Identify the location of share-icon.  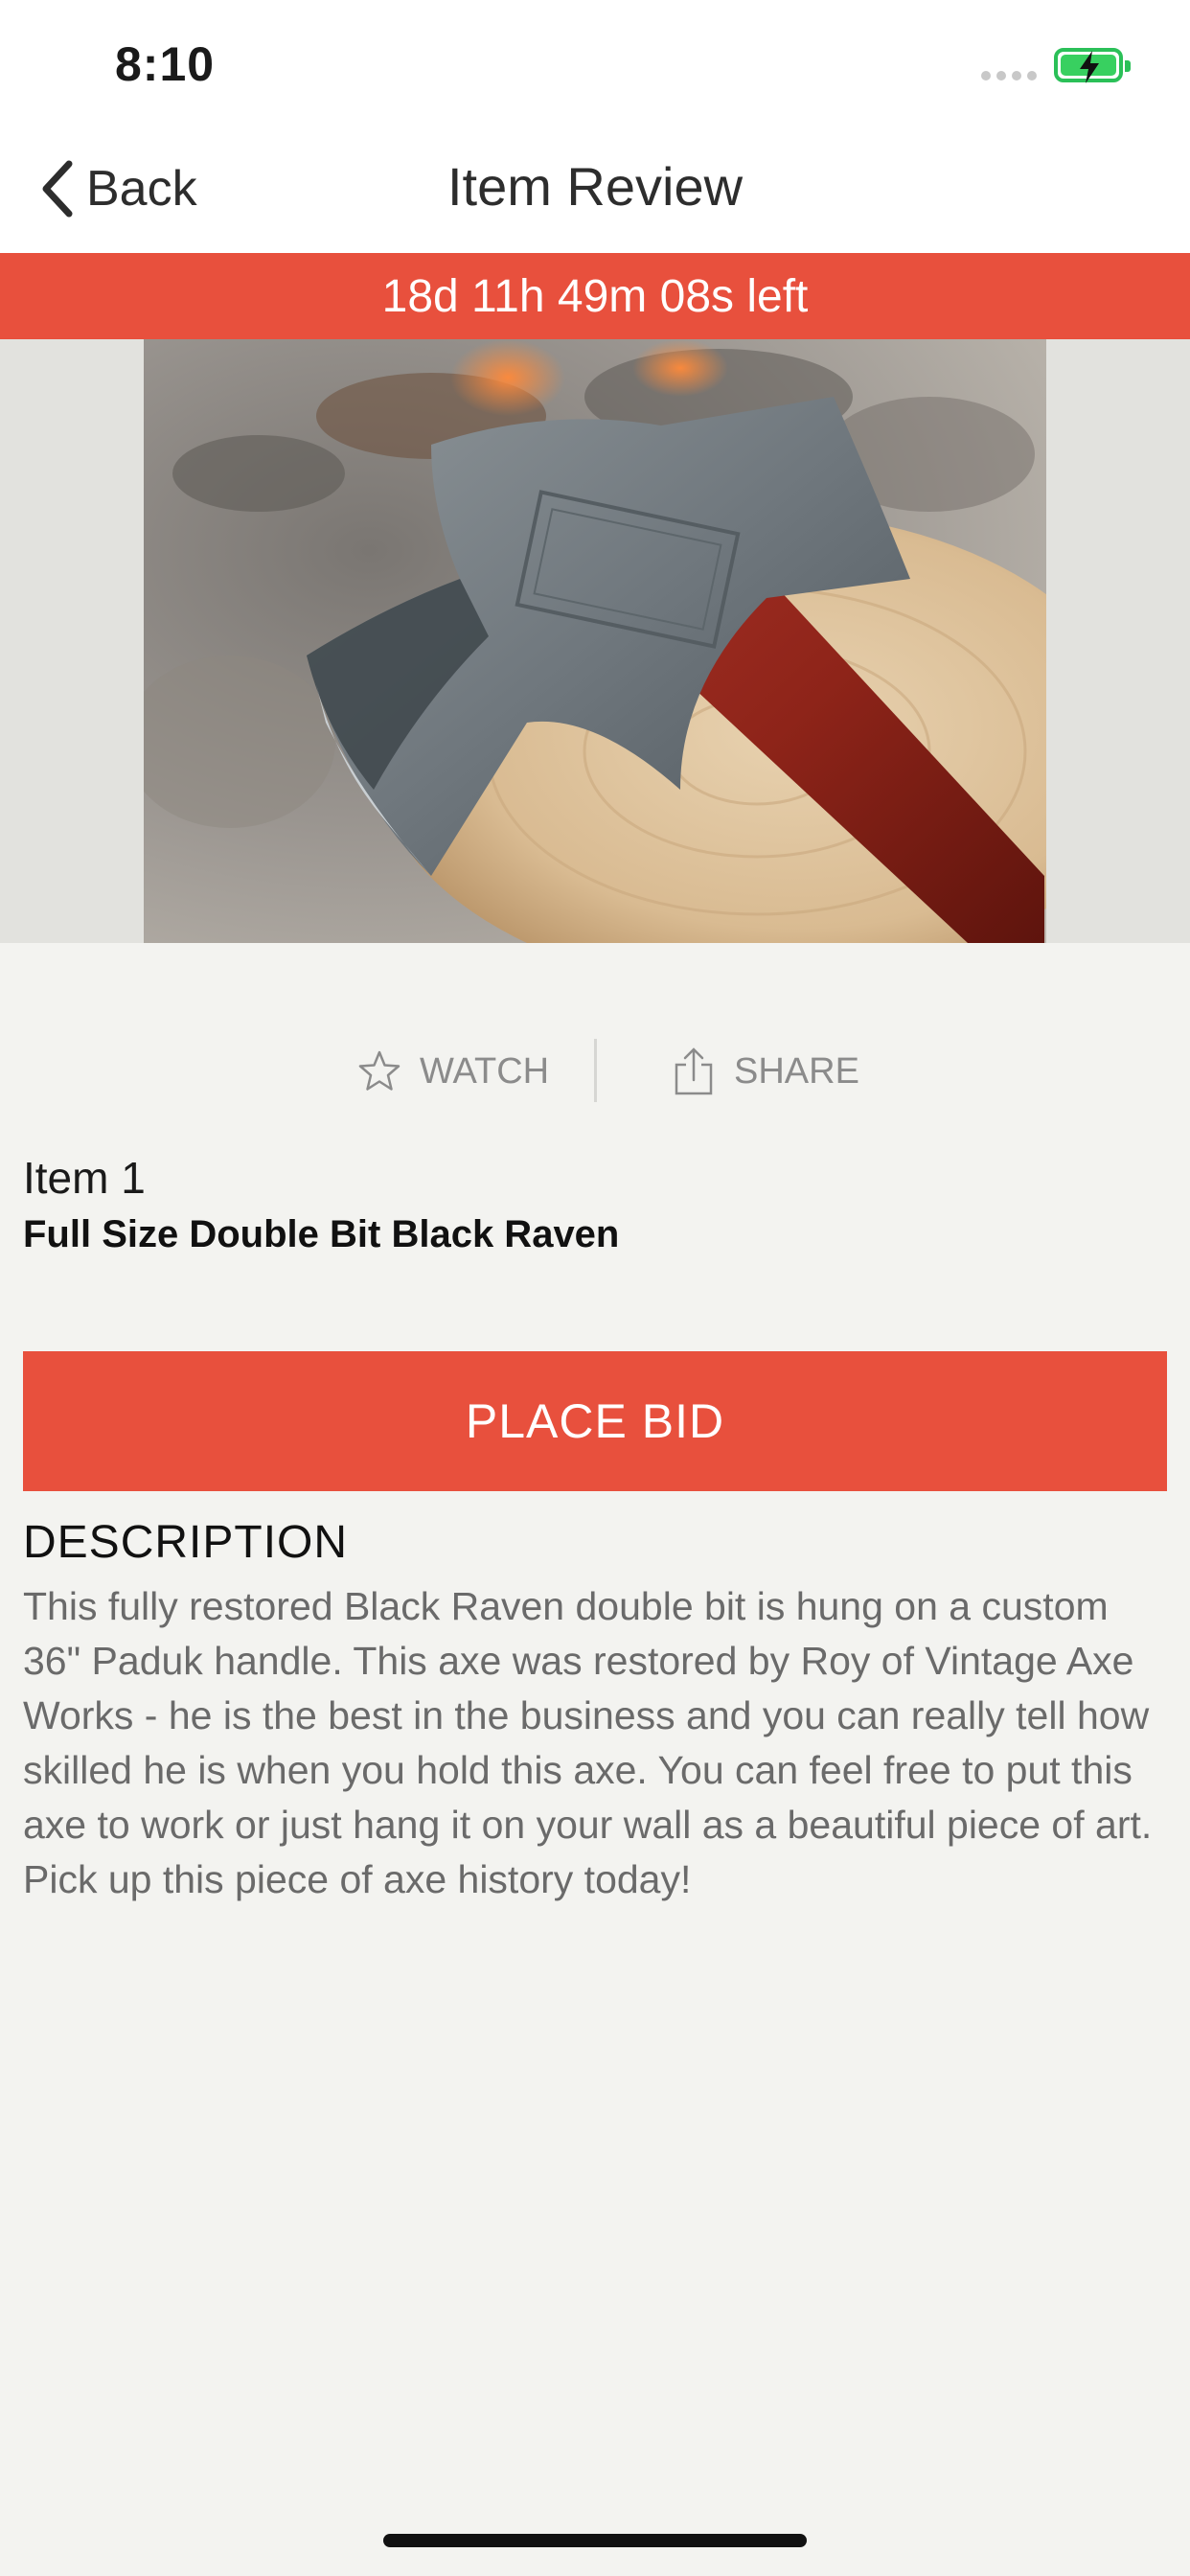
(694, 1071).